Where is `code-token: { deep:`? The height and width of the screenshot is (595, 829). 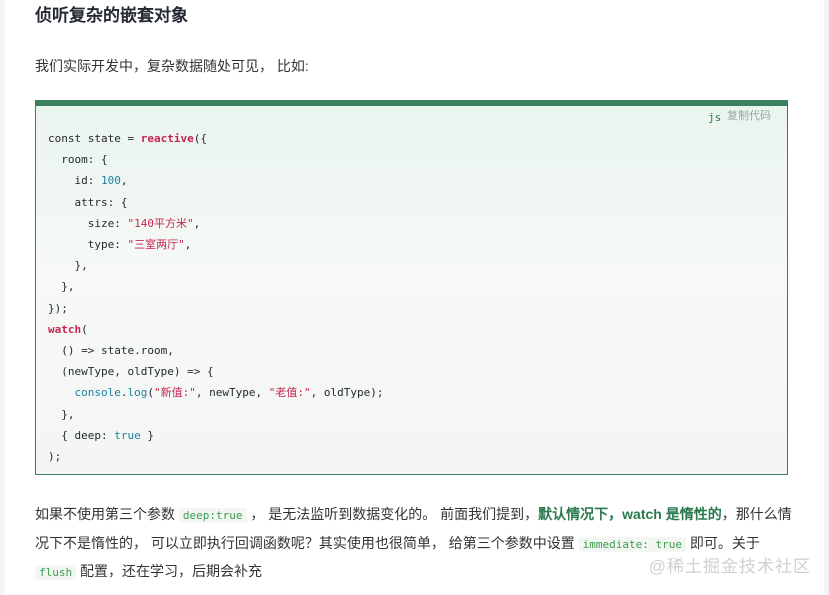 code-token: { deep: is located at coordinates (81, 435).